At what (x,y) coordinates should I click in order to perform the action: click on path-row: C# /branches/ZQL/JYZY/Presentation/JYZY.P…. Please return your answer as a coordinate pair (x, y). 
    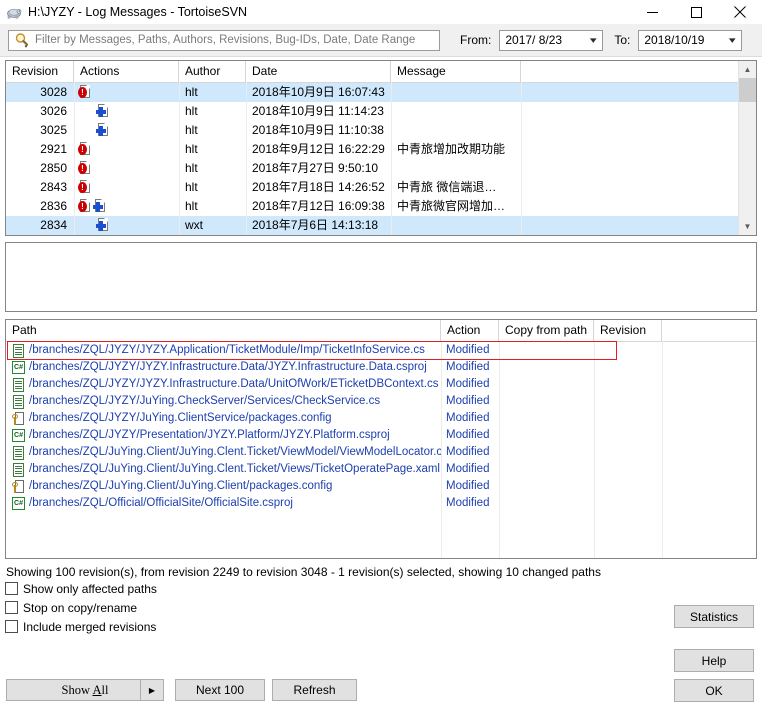
    Looking at the image, I should click on (381, 435).